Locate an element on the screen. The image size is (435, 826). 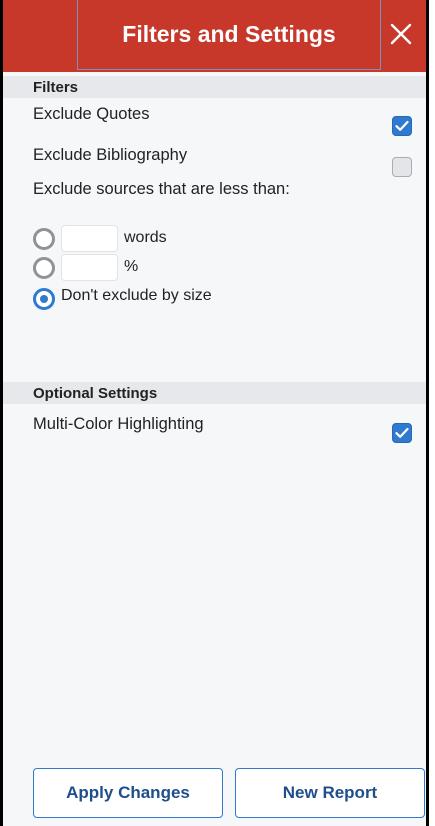
no-size-exclusion-label: Don't exclude by size is located at coordinates (136, 295).